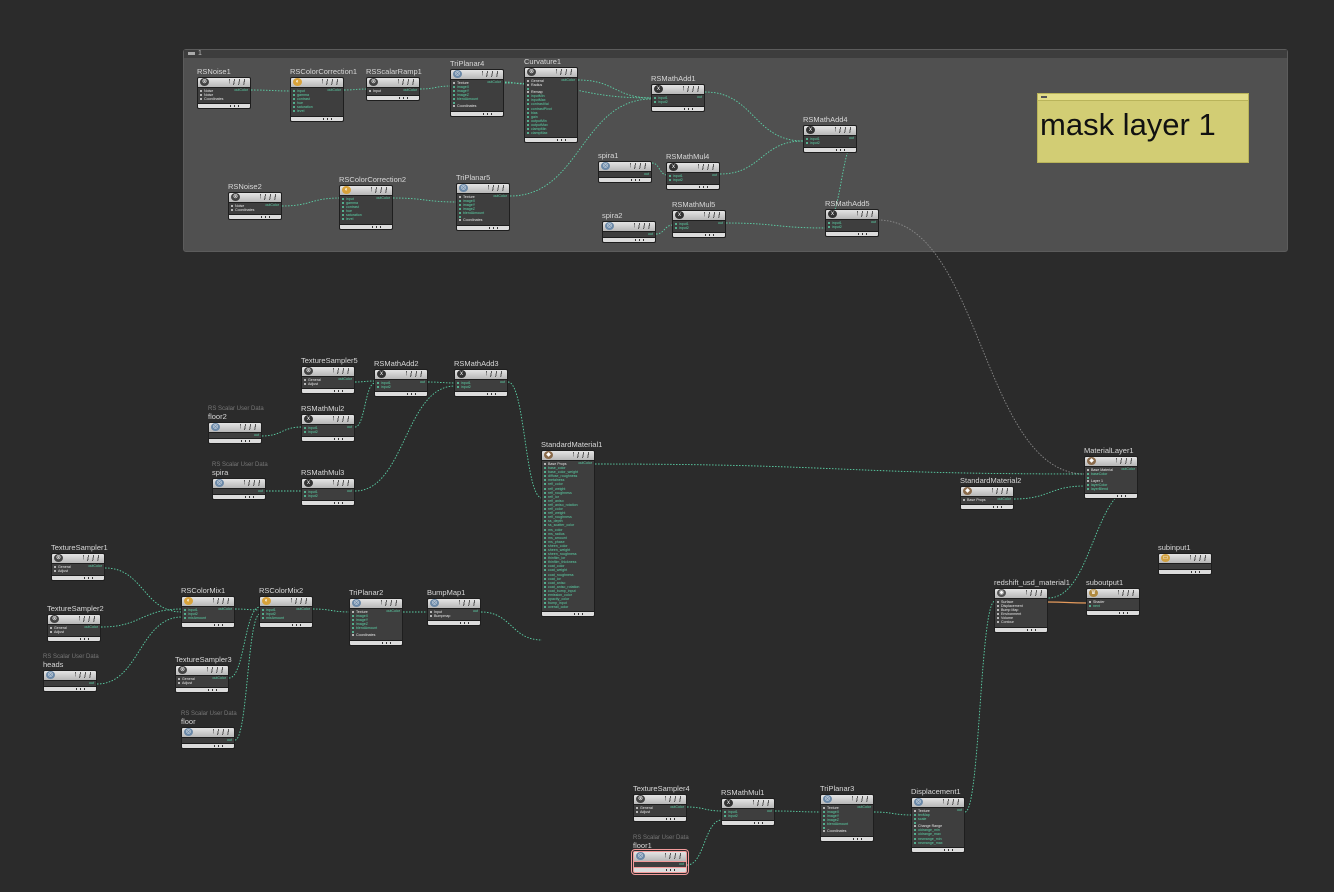  What do you see at coordinates (454, 616) in the screenshot?
I see `input-port: Bumpmap` at bounding box center [454, 616].